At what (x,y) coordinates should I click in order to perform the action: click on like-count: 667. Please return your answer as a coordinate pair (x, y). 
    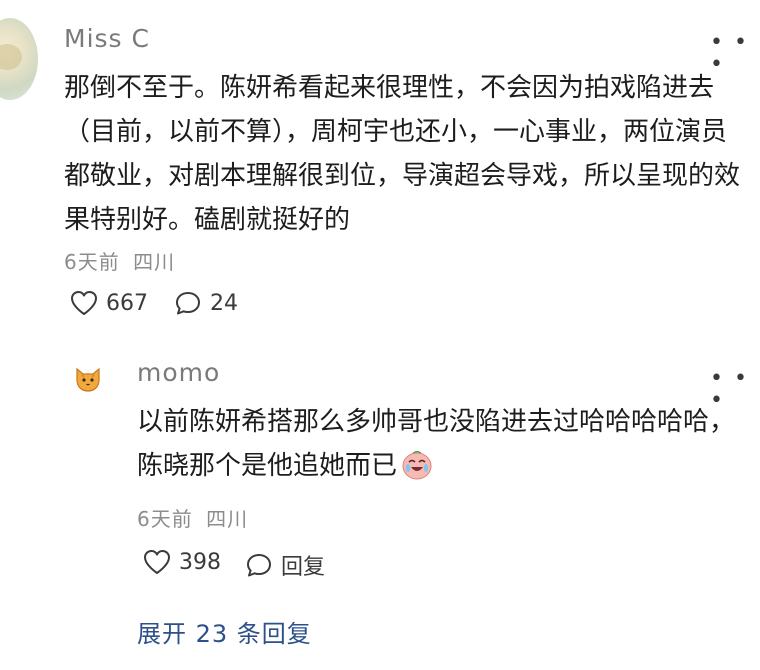
    Looking at the image, I should click on (127, 303).